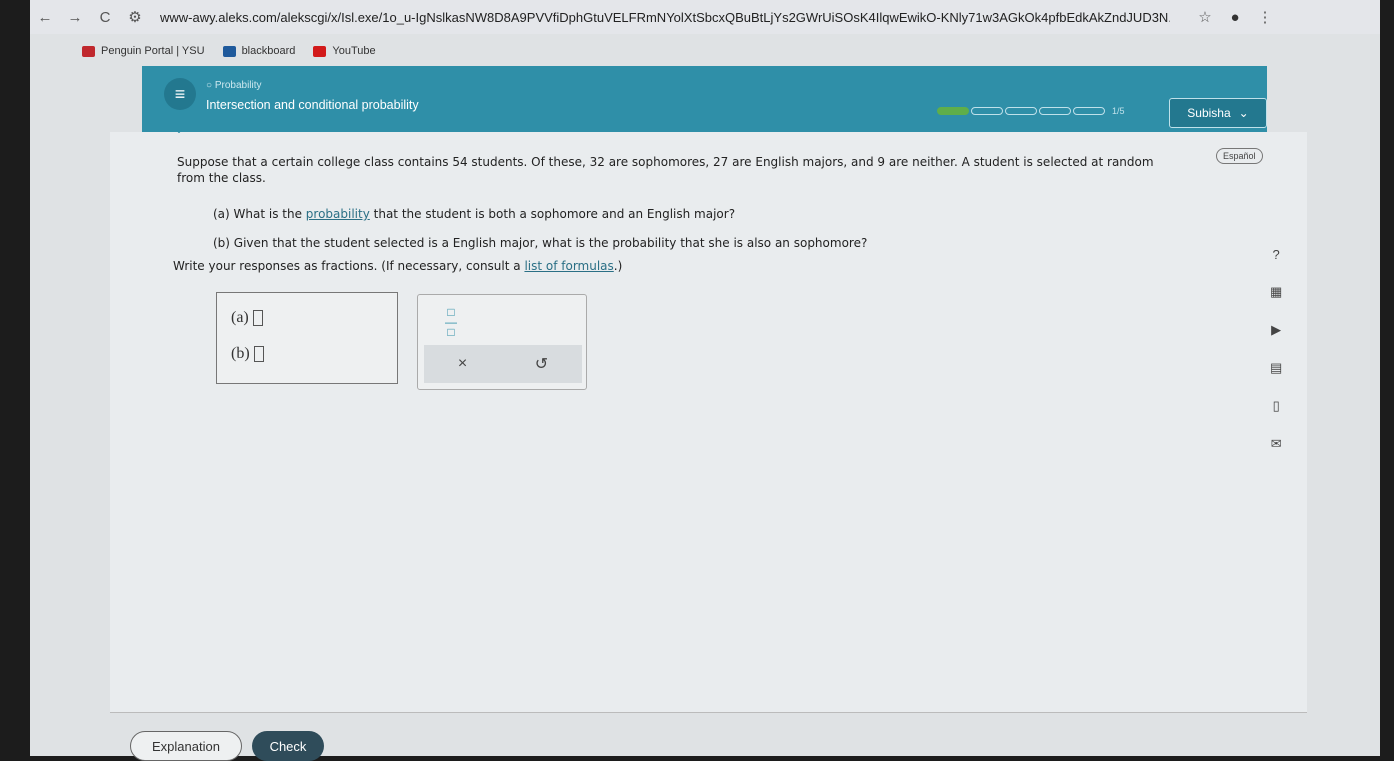 The image size is (1394, 761). I want to click on bookmark-label: Penguin Portal | YSU, so click(153, 51).